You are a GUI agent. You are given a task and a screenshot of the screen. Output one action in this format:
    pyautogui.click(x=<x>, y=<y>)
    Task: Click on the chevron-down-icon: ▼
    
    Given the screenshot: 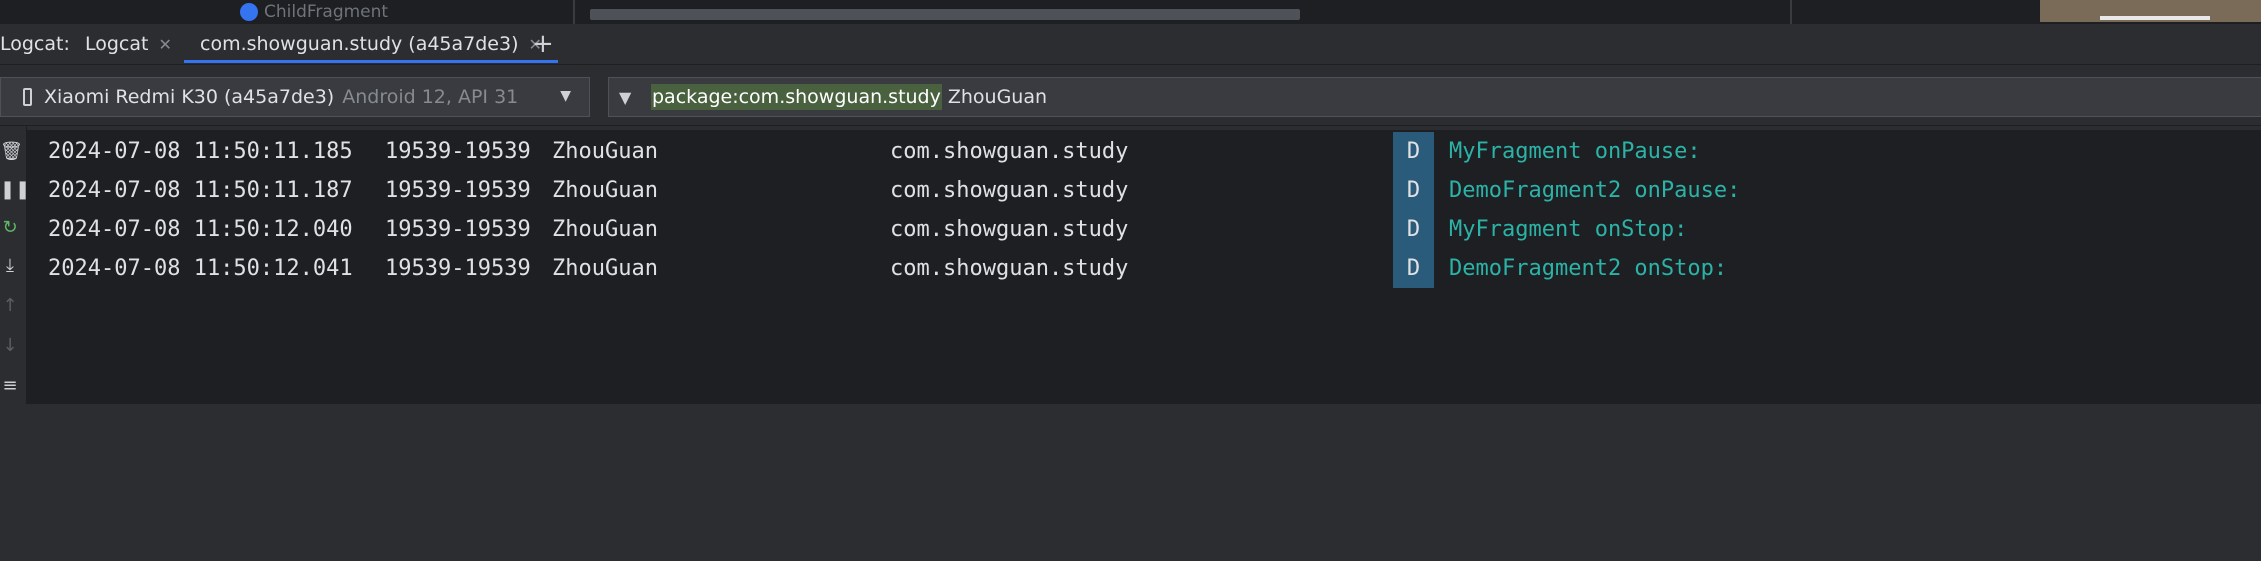 What is the action you would take?
    pyautogui.click(x=565, y=96)
    